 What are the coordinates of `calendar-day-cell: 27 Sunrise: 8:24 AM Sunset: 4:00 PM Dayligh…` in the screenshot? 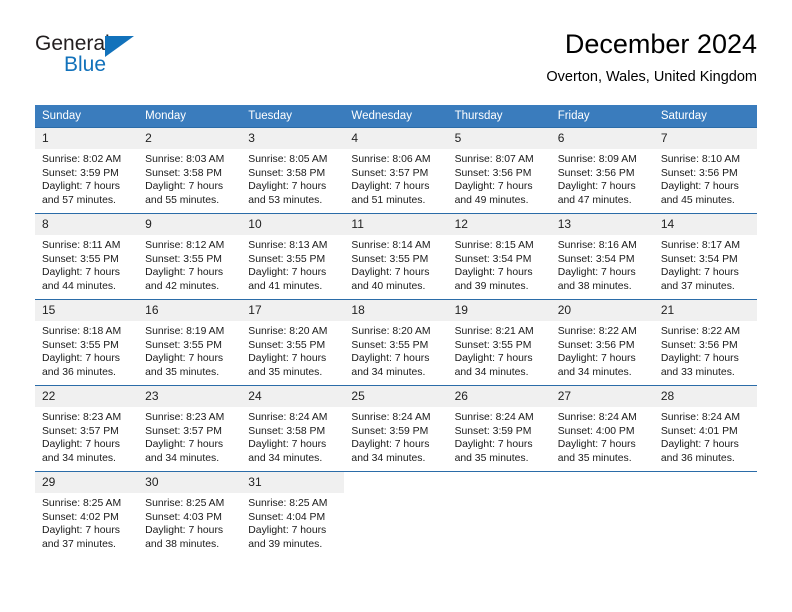 It's located at (602, 428).